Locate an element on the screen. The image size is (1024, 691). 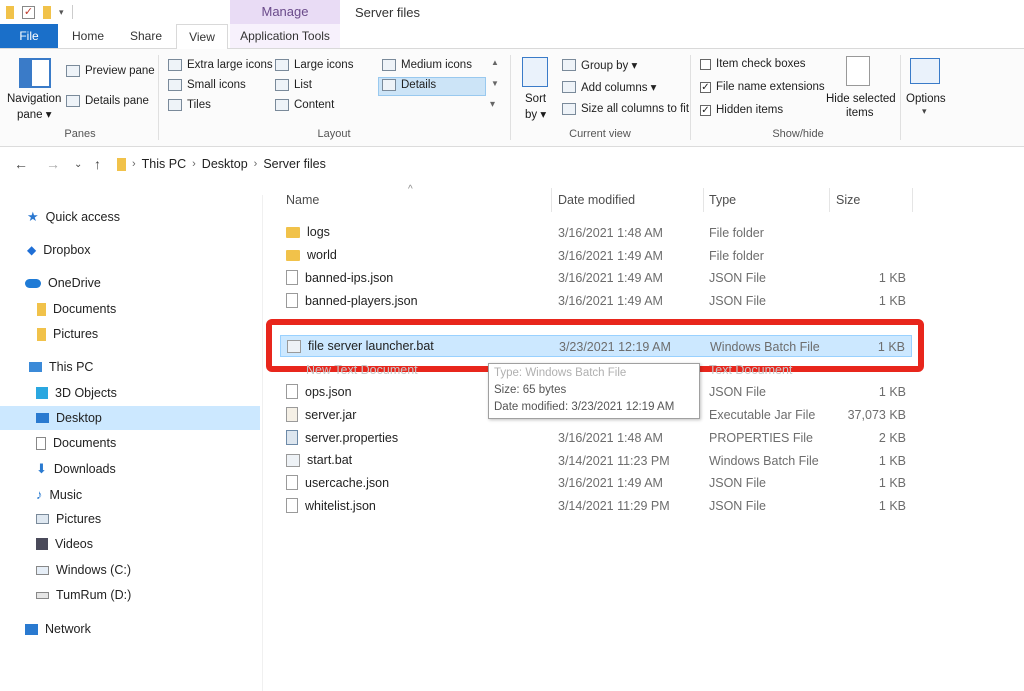
layout-details: Details is located at coordinates (409, 85).